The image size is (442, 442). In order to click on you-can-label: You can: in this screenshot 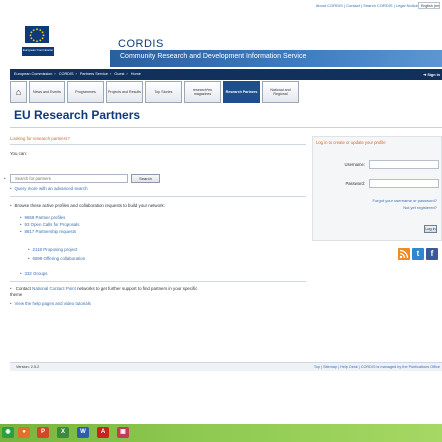, I will do `click(18, 153)`.